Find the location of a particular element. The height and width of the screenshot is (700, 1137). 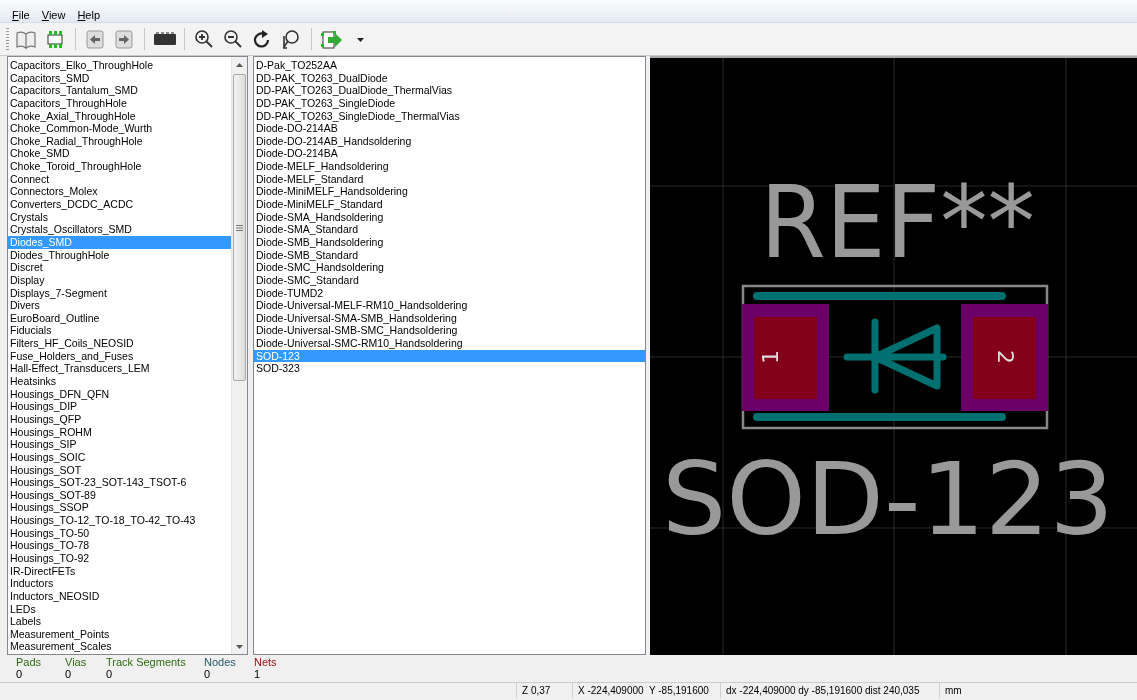

list-item: Inductors is located at coordinates (119, 583).